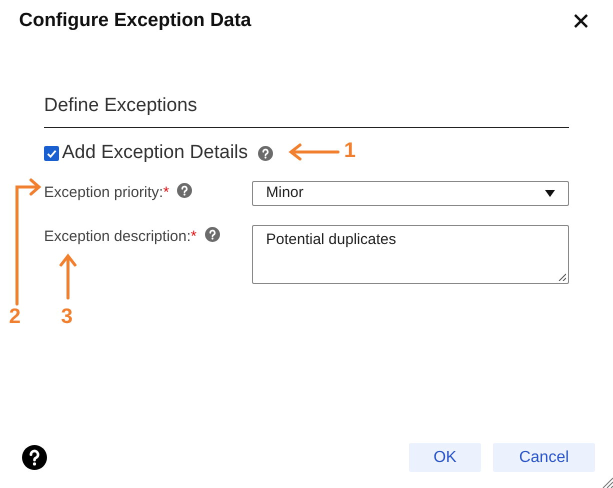 The image size is (613, 488). I want to click on description-field: Potential duplicates, so click(410, 254).